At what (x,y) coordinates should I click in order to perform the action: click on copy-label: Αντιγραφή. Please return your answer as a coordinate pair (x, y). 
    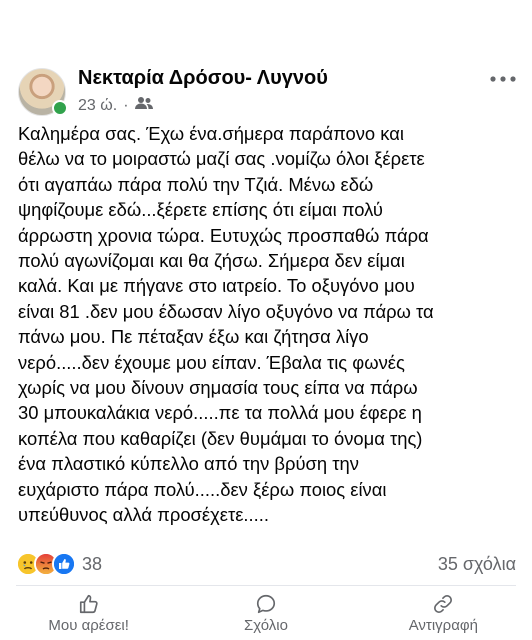
    Looking at the image, I should click on (443, 625).